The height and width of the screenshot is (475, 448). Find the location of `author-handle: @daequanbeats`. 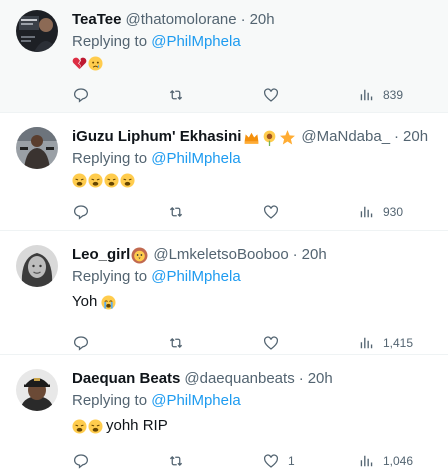

author-handle: @daequanbeats is located at coordinates (239, 379).